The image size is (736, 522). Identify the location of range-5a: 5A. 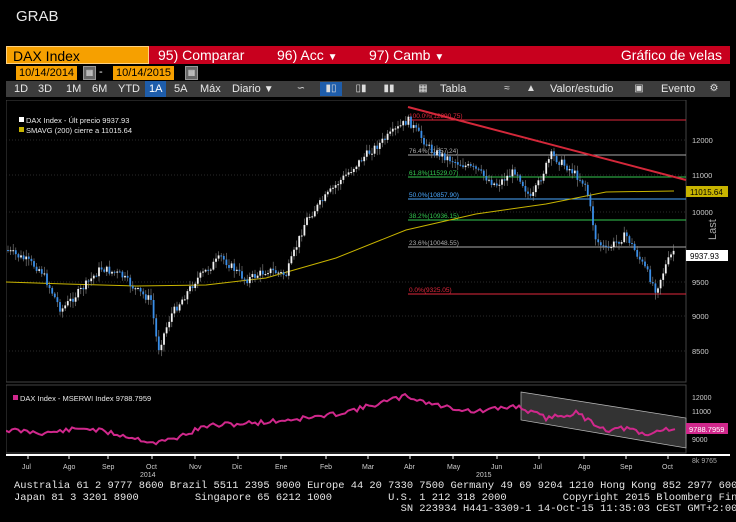
(180, 89).